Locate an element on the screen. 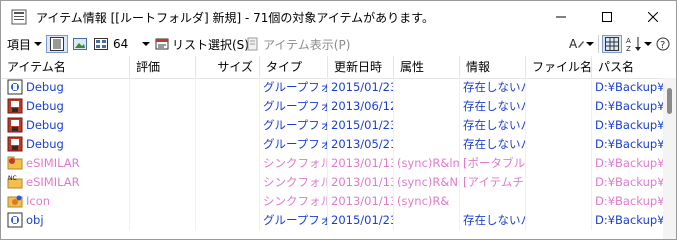 The width and height of the screenshot is (677, 240). scrollbar-thumb is located at coordinates (669, 101).